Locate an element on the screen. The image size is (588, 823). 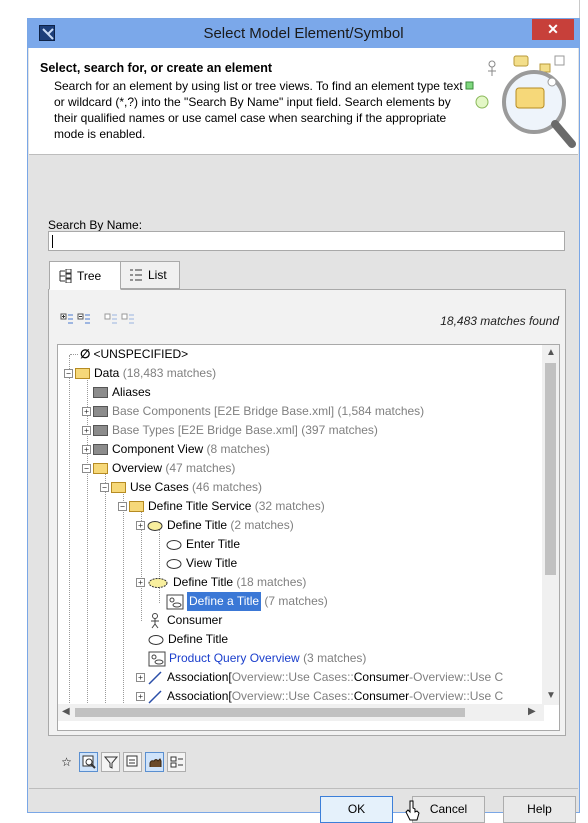
list-icon is located at coordinates (136, 275).